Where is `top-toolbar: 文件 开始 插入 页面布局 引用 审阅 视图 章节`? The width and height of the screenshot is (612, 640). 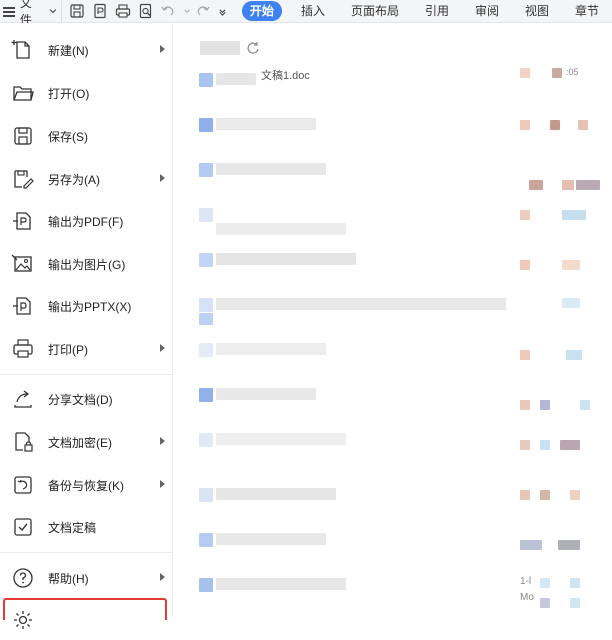 top-toolbar: 文件 开始 插入 页面布局 引用 审阅 视图 章节 is located at coordinates (306, 13).